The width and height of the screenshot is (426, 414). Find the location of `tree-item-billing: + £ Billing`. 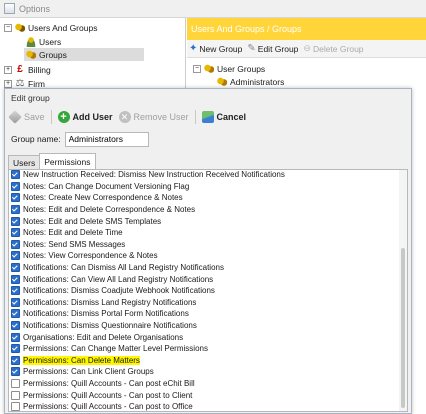

tree-item-billing: + £ Billing is located at coordinates (27, 69).